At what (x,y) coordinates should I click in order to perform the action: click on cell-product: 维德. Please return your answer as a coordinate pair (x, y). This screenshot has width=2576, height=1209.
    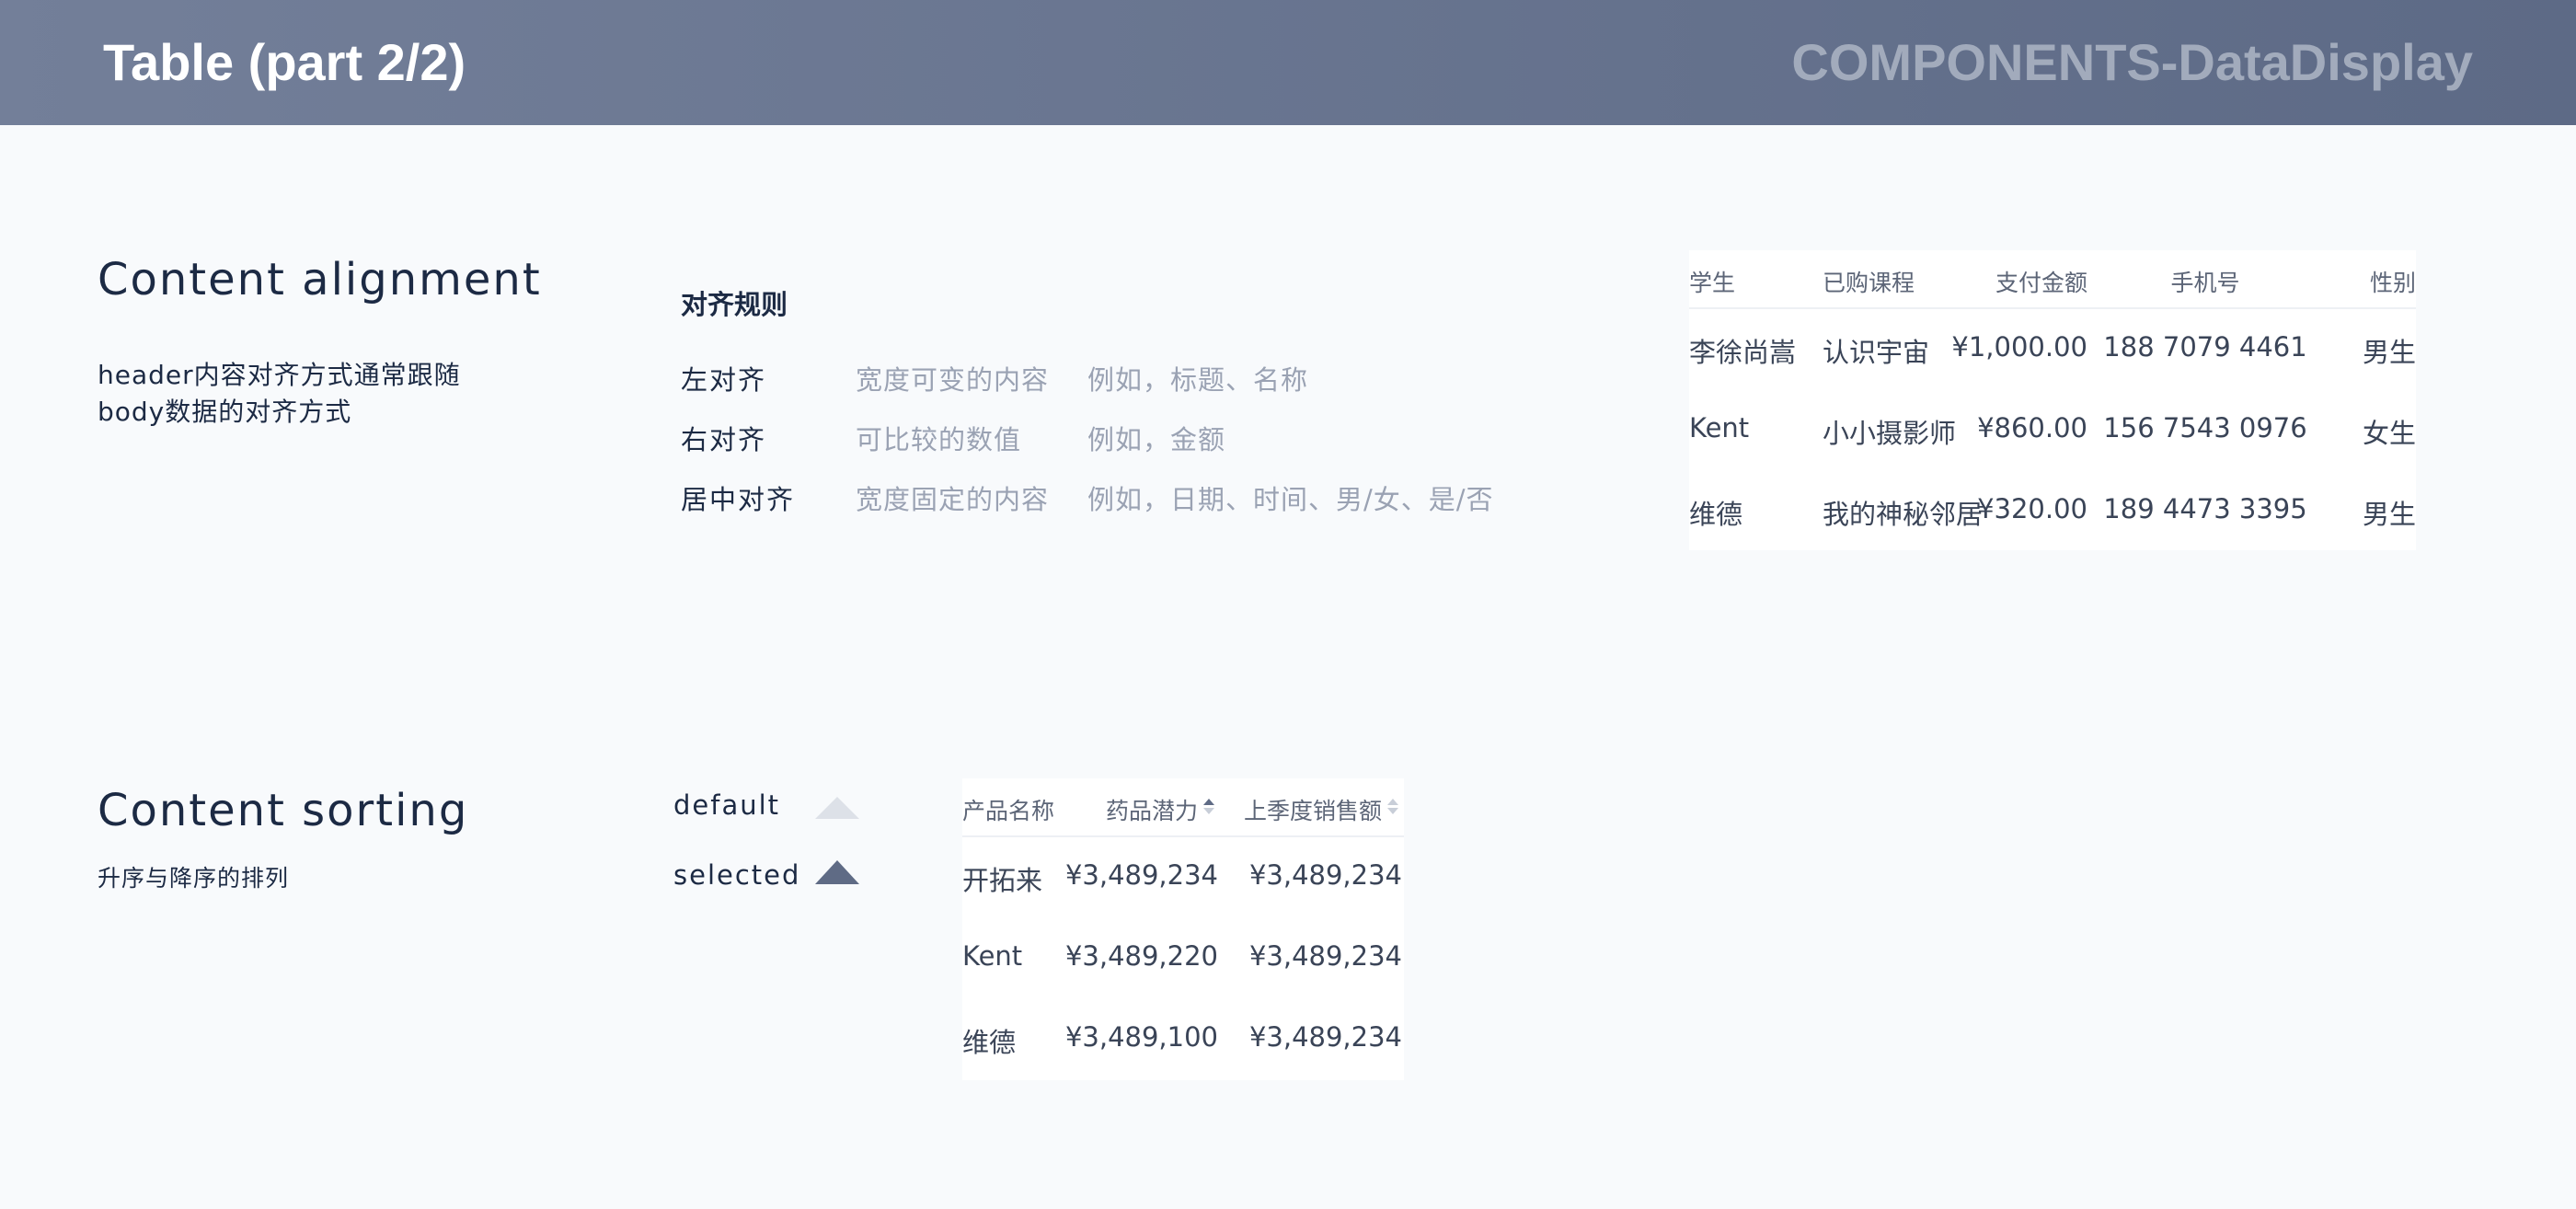
    Looking at the image, I should click on (989, 1042).